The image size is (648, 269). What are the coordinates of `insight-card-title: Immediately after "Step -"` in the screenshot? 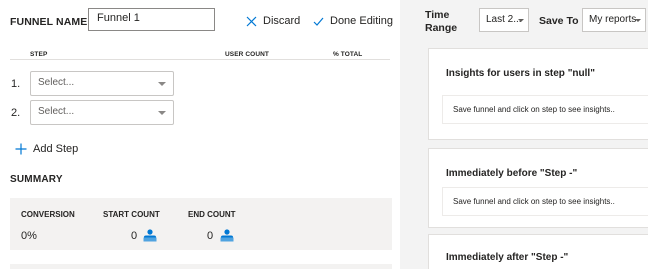 It's located at (507, 257).